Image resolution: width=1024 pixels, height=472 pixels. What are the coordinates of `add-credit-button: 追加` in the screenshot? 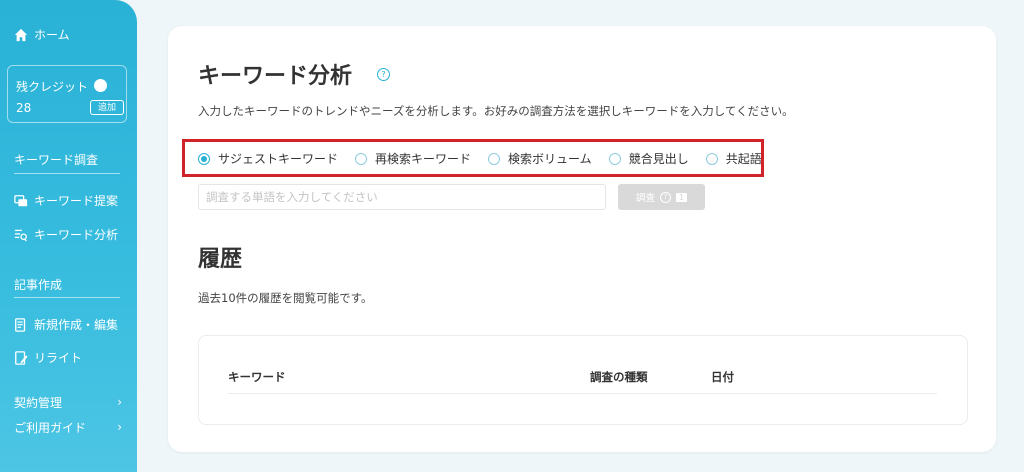 It's located at (107, 107).